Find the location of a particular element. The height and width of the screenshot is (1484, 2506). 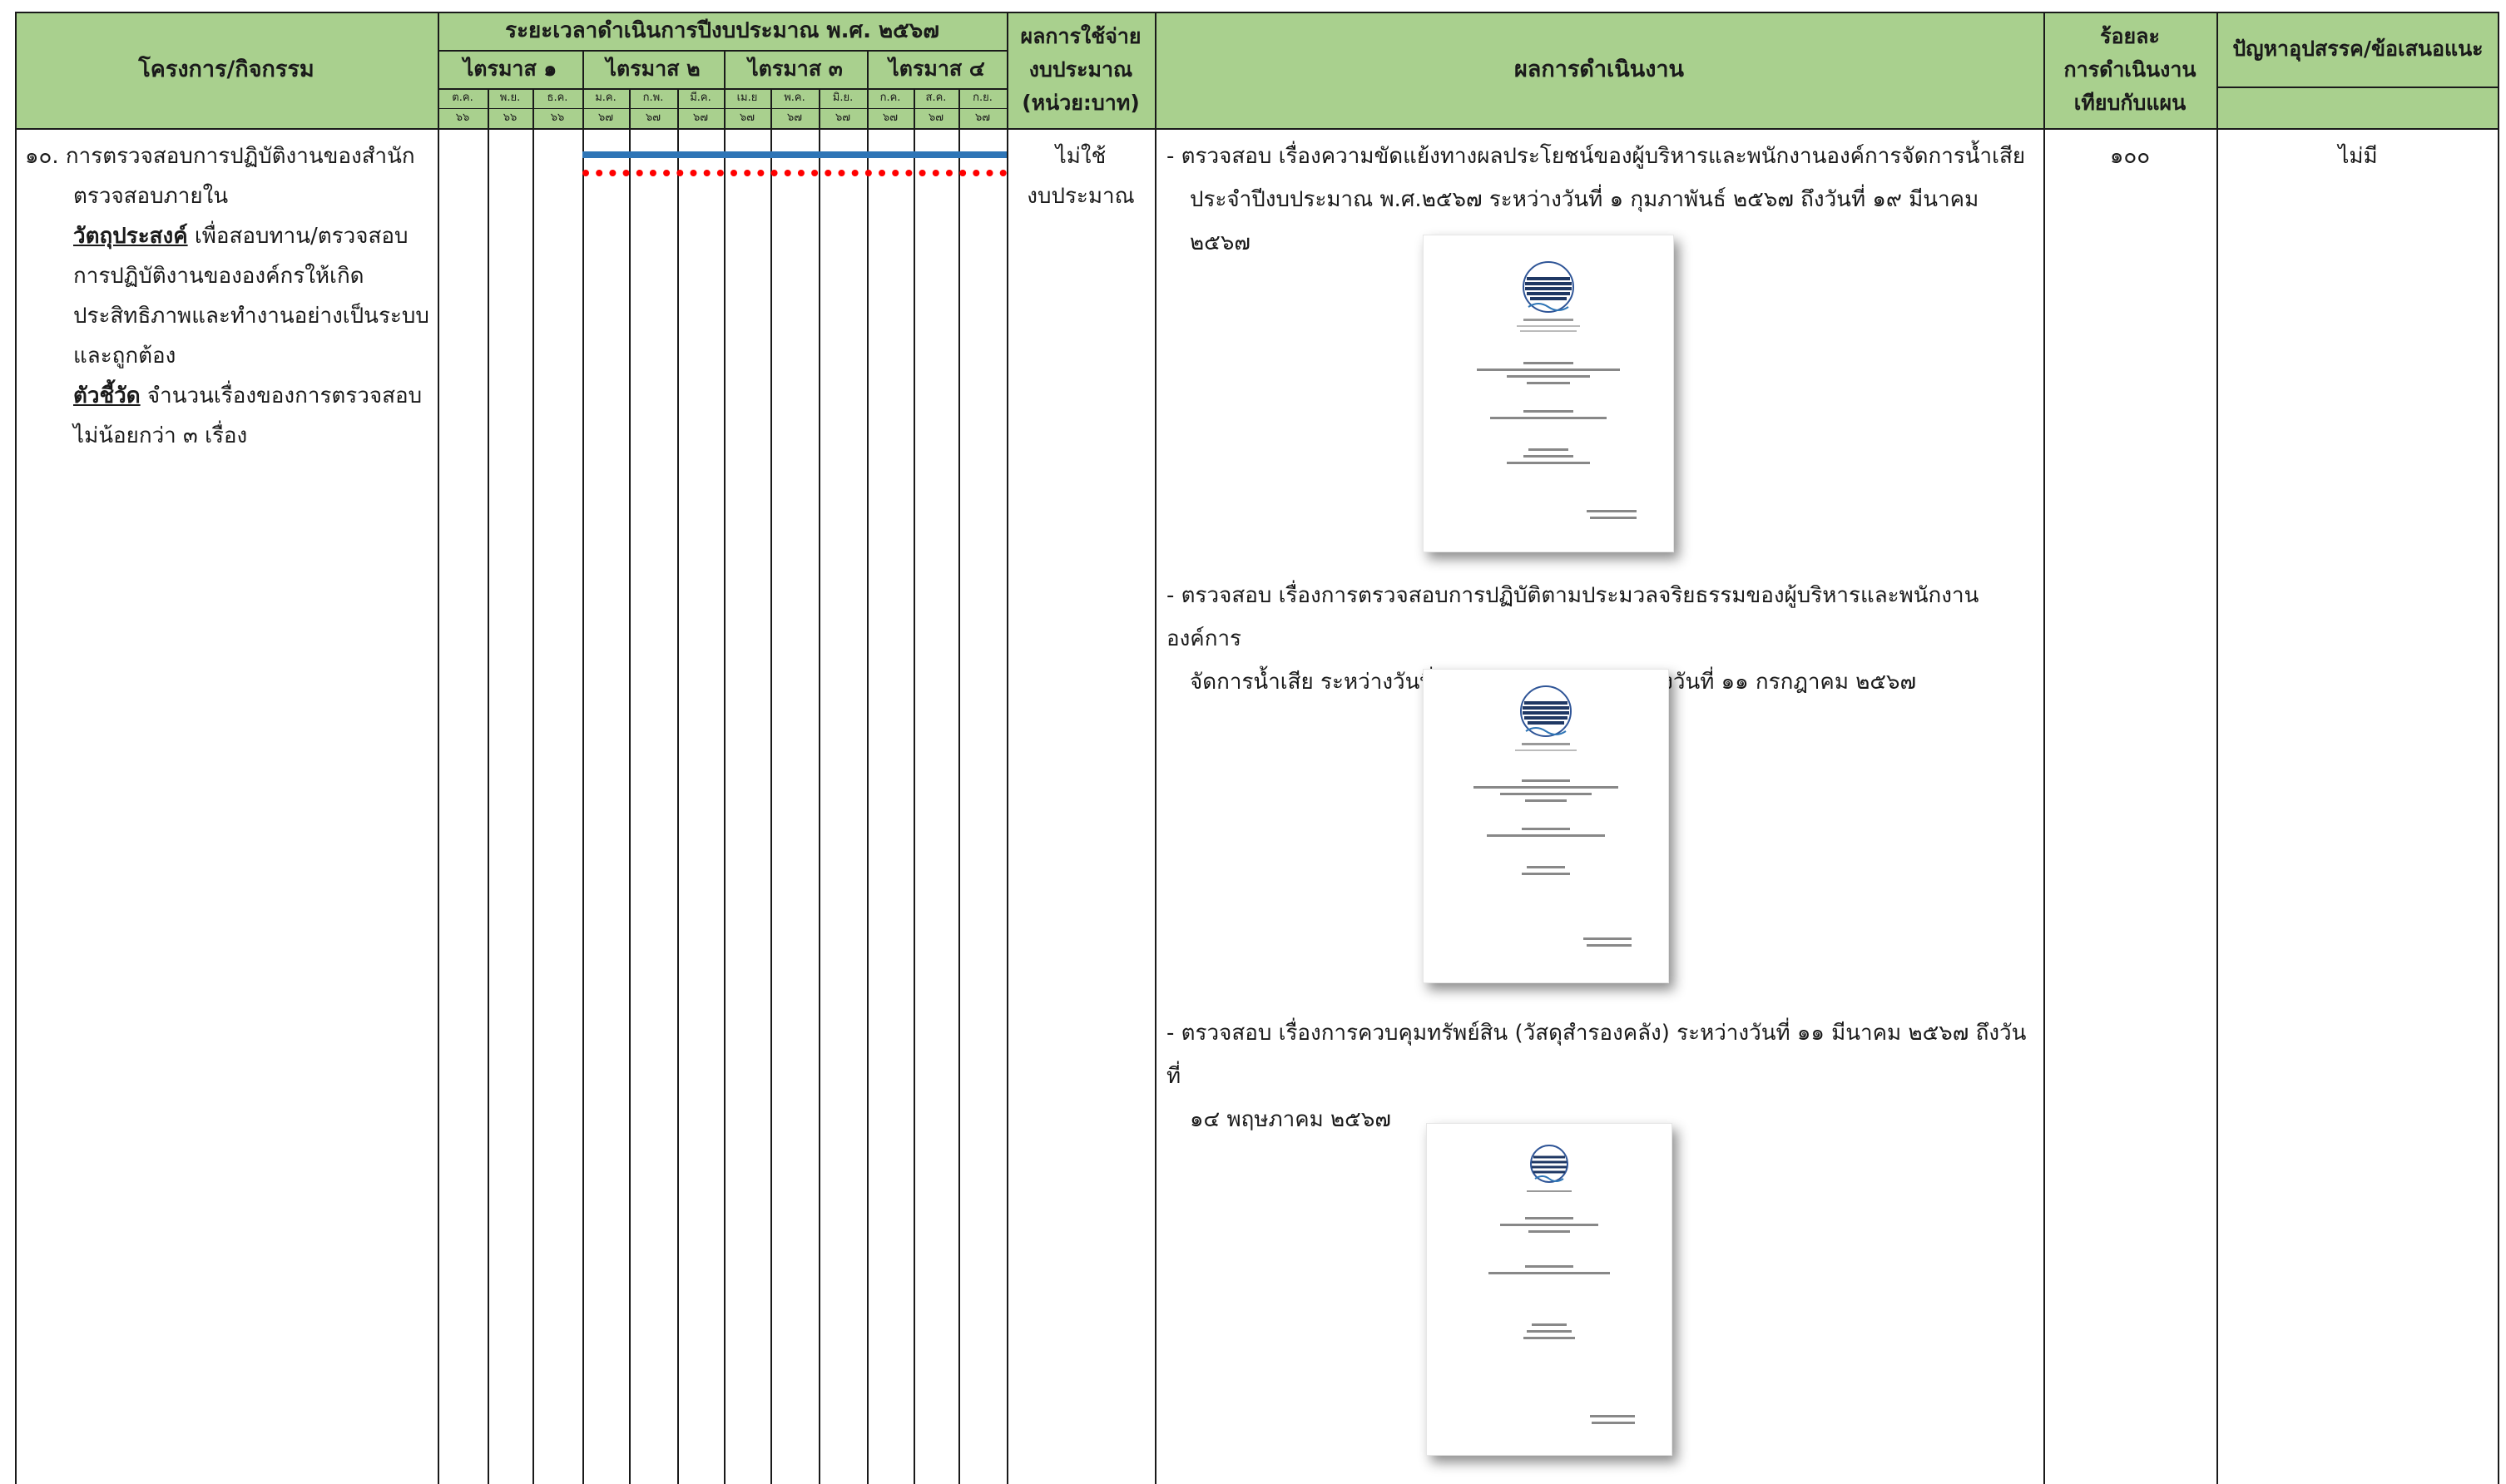

header-problems-label: ปัญหาอุปสรรค/ข้อเสนอแนะ is located at coordinates (2358, 49).